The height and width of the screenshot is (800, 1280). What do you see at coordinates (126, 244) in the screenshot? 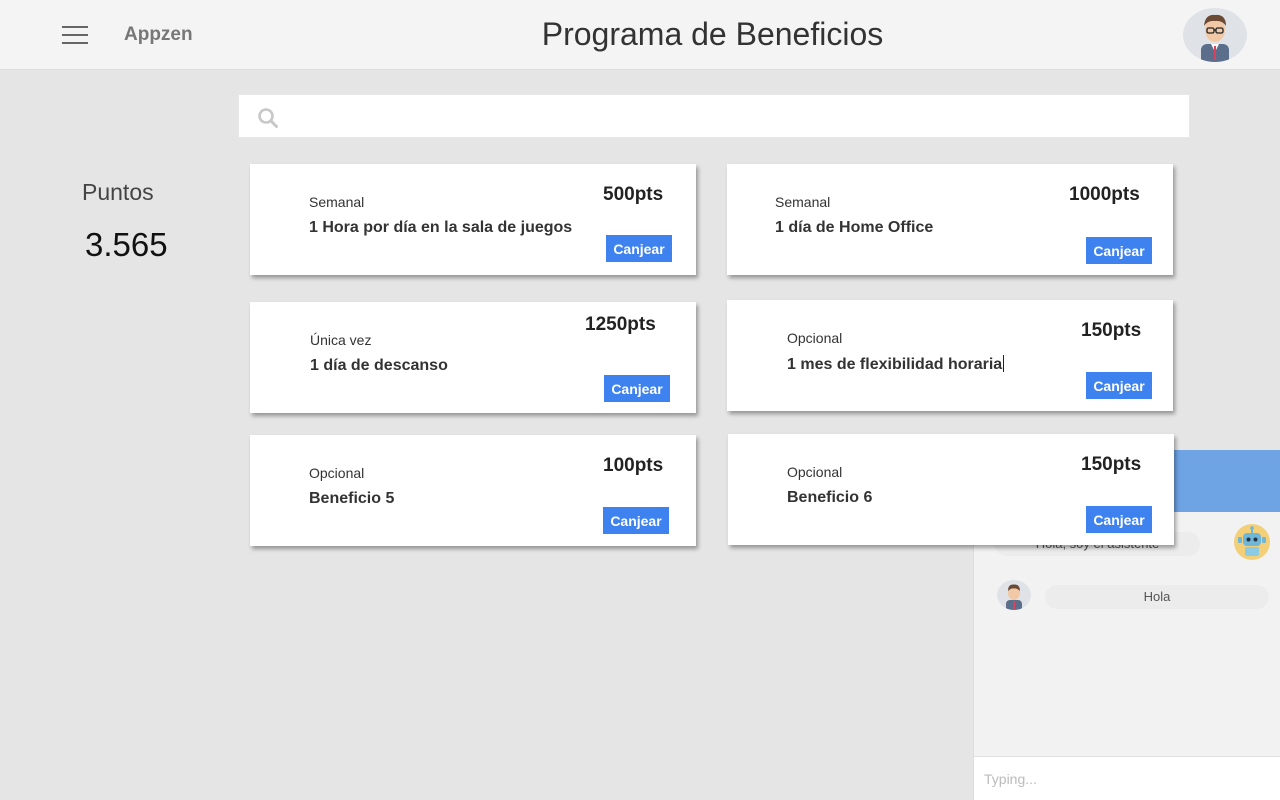
I see `points-value: 3.565` at bounding box center [126, 244].